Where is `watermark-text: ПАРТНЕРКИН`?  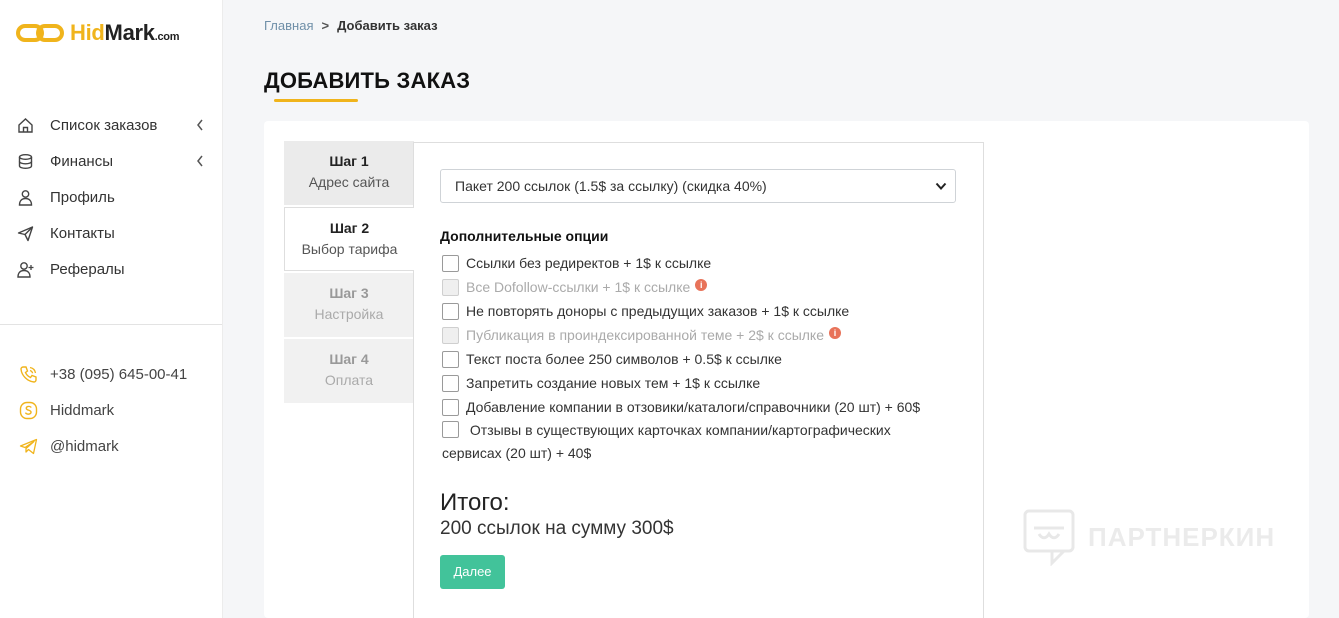 watermark-text: ПАРТНЕРКИН is located at coordinates (1182, 536).